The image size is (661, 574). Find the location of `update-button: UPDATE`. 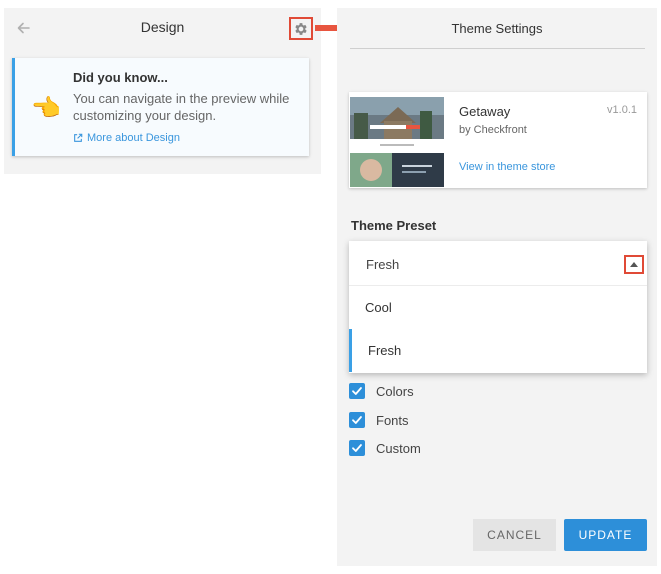

update-button: UPDATE is located at coordinates (605, 535).